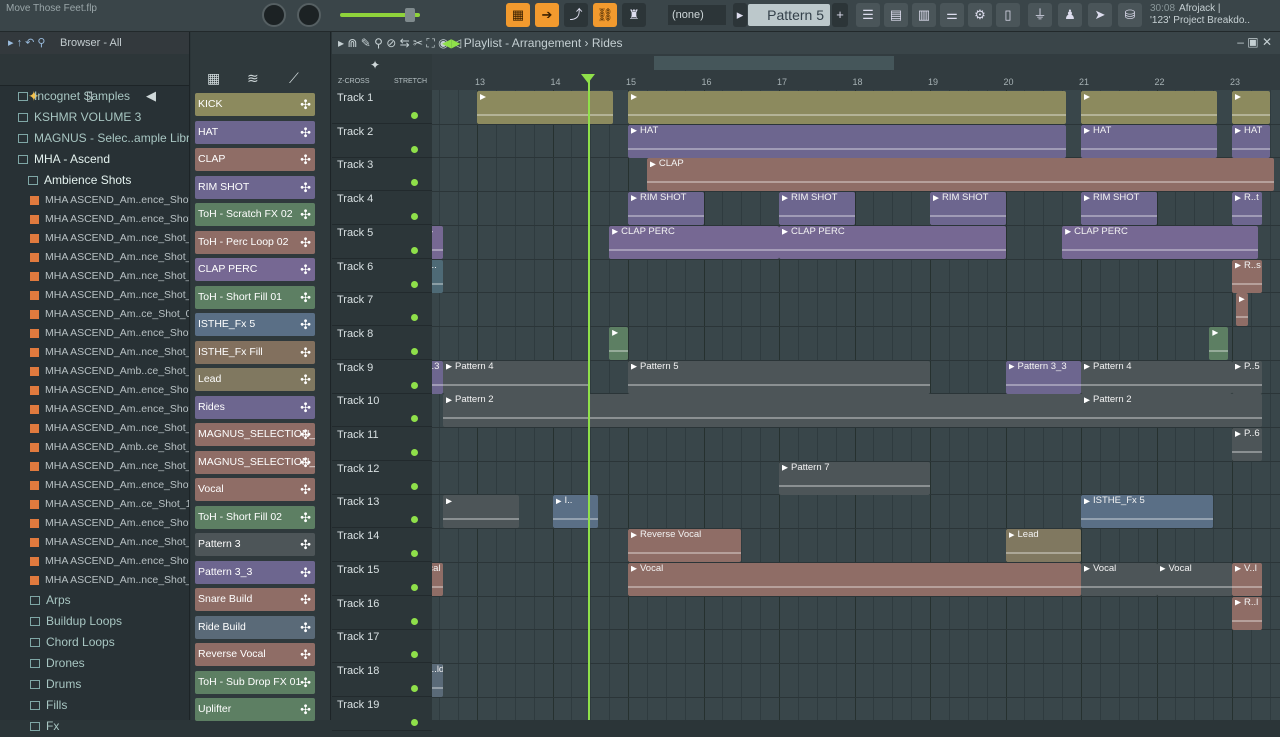  I want to click on project-icon: ▯, so click(1008, 15).